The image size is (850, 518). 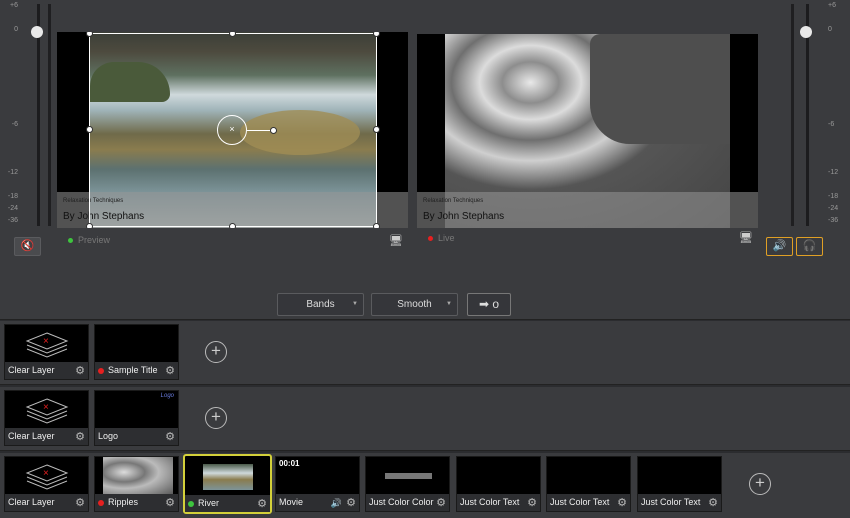 I want to click on rotate-center-handle: ×, so click(x=232, y=130).